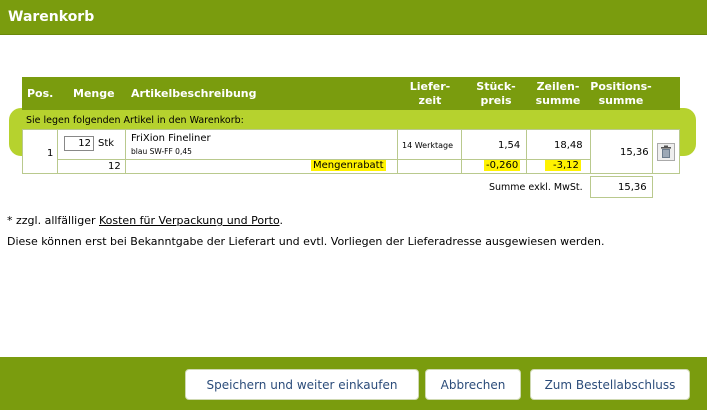  Describe the element at coordinates (558, 93) in the screenshot. I see `col-zeilensumme: Zeilen- summe` at that location.